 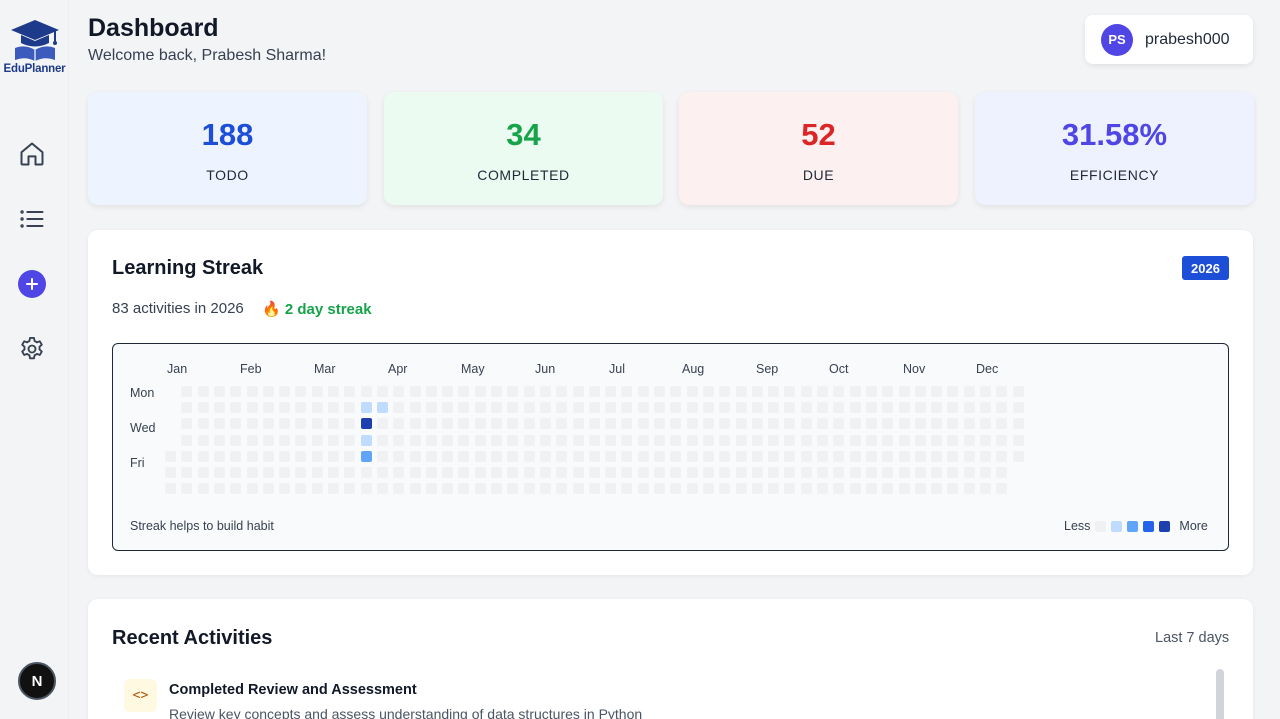 I want to click on year-selector: 2026, so click(x=1205, y=268).